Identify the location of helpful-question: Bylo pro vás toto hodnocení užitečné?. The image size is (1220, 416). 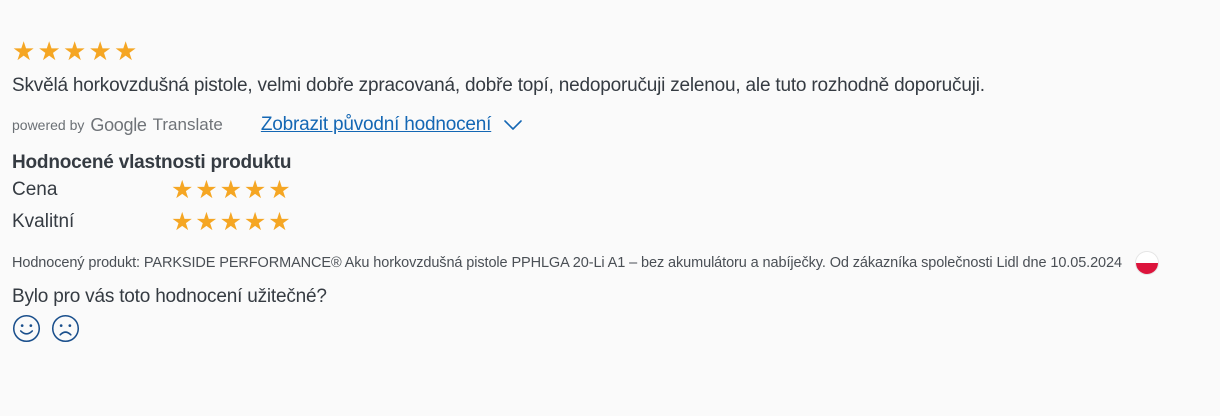
(169, 296).